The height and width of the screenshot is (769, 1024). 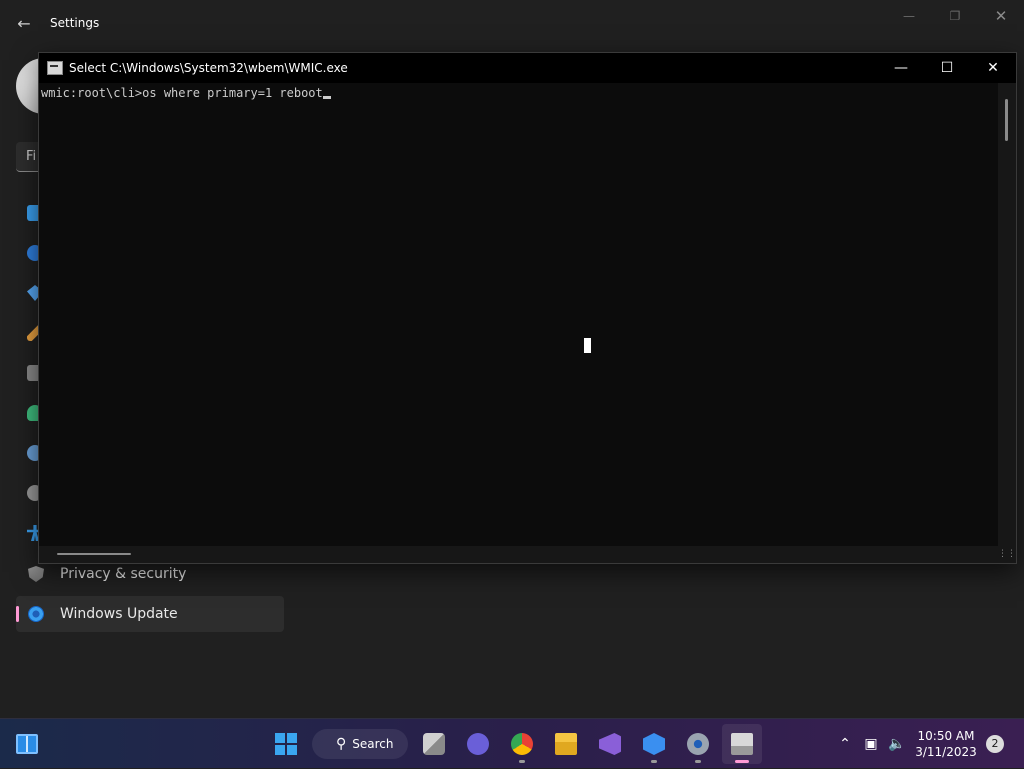 I want to click on meet-button, so click(x=478, y=744).